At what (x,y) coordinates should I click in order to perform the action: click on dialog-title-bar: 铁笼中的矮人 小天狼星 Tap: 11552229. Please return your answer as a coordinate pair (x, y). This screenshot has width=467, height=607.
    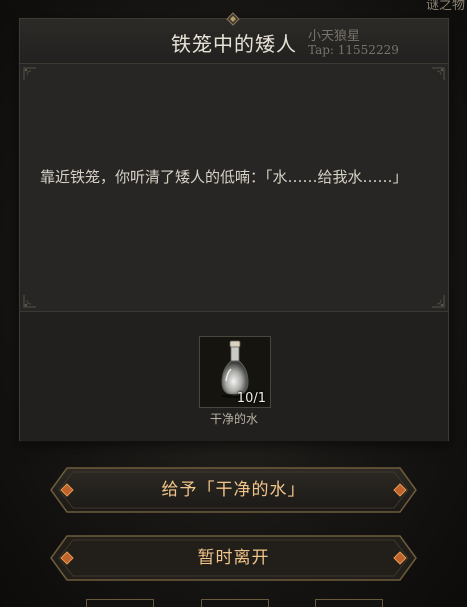
    Looking at the image, I should click on (234, 38).